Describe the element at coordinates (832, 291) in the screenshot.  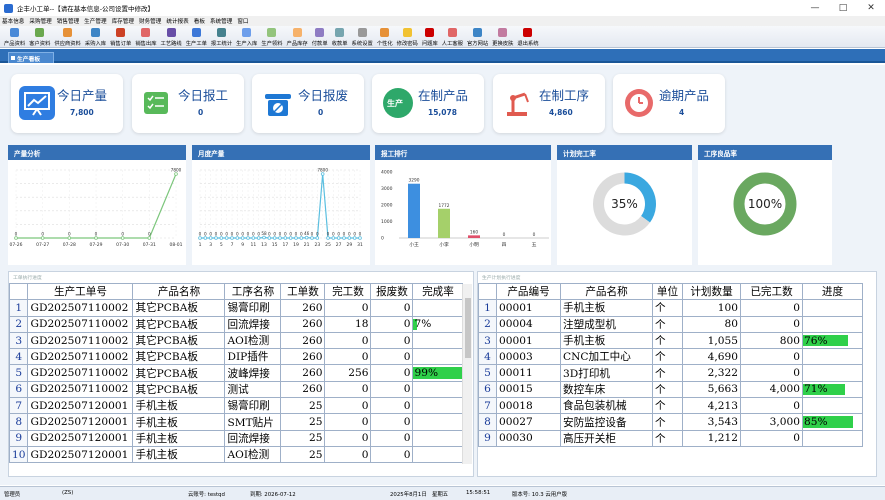
I see `column-header: 进度` at that location.